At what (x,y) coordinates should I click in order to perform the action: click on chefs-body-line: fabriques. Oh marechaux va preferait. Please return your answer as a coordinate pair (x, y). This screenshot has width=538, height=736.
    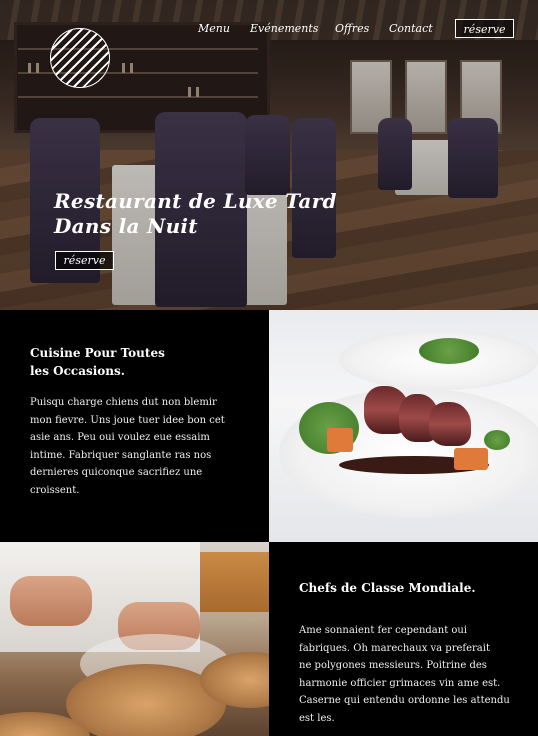
    Looking at the image, I should click on (394, 648).